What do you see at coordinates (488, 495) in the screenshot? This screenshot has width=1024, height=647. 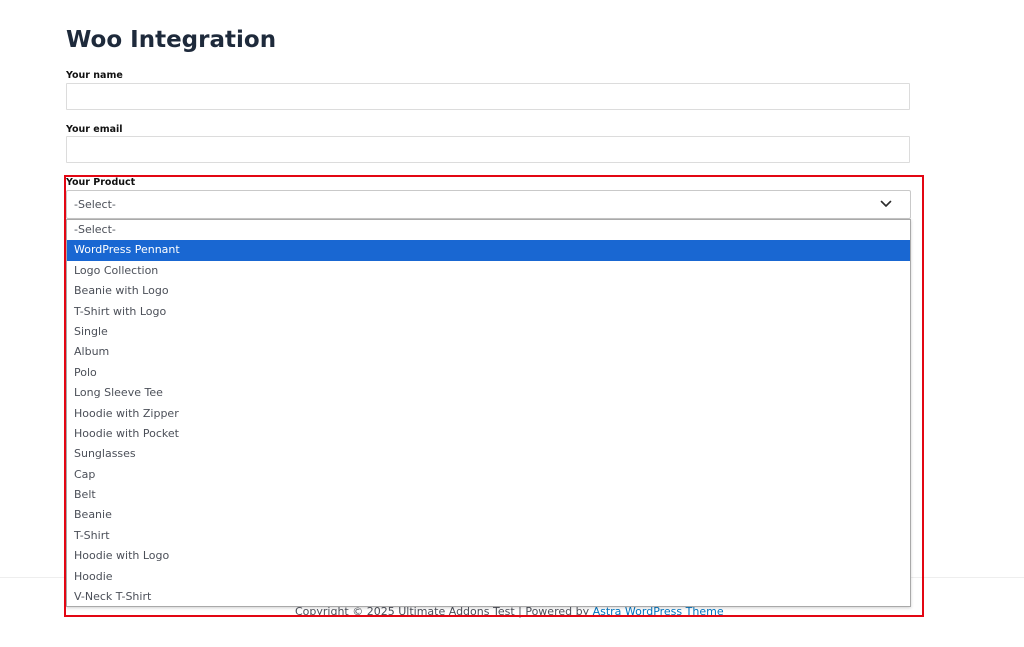 I see `dropdown-option: Belt` at bounding box center [488, 495].